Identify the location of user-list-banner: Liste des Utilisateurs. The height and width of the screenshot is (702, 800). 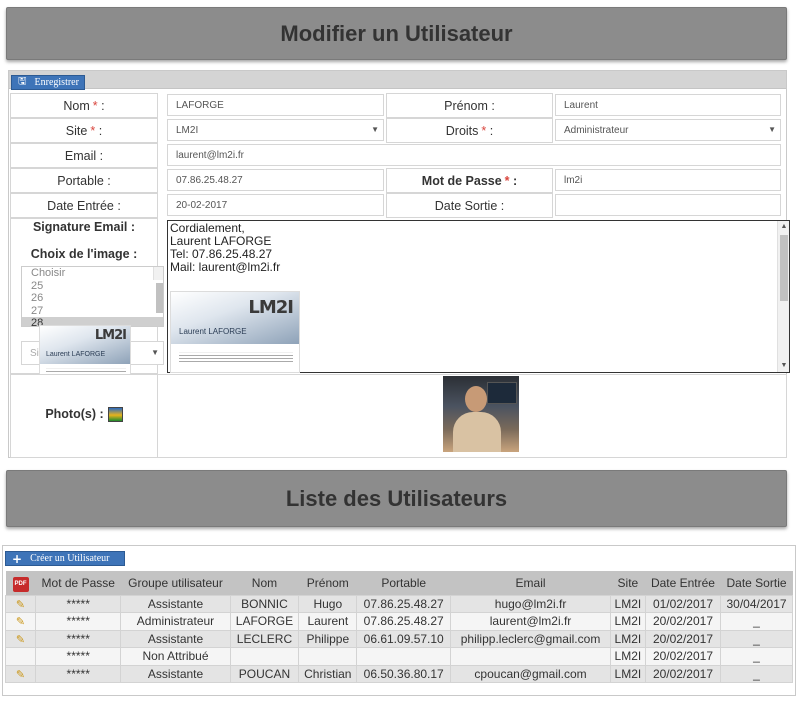
(396, 498).